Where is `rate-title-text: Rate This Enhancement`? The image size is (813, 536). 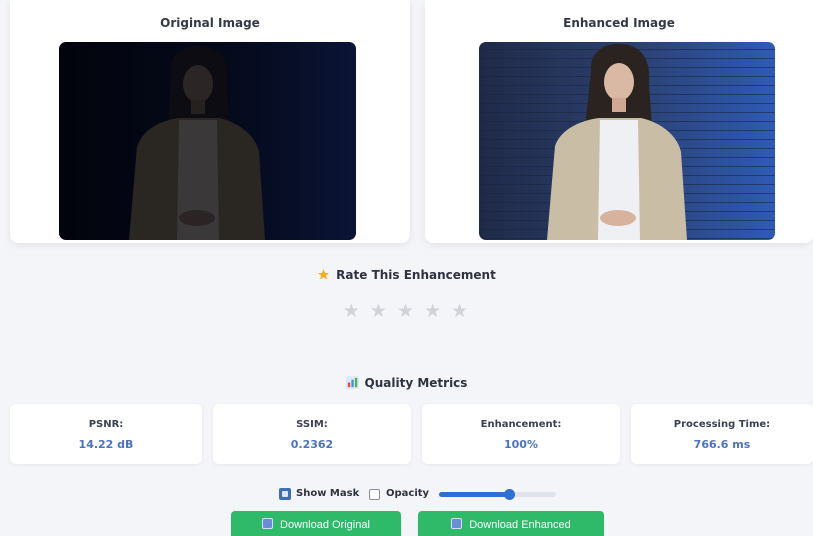 rate-title-text: Rate This Enhancement is located at coordinates (416, 275).